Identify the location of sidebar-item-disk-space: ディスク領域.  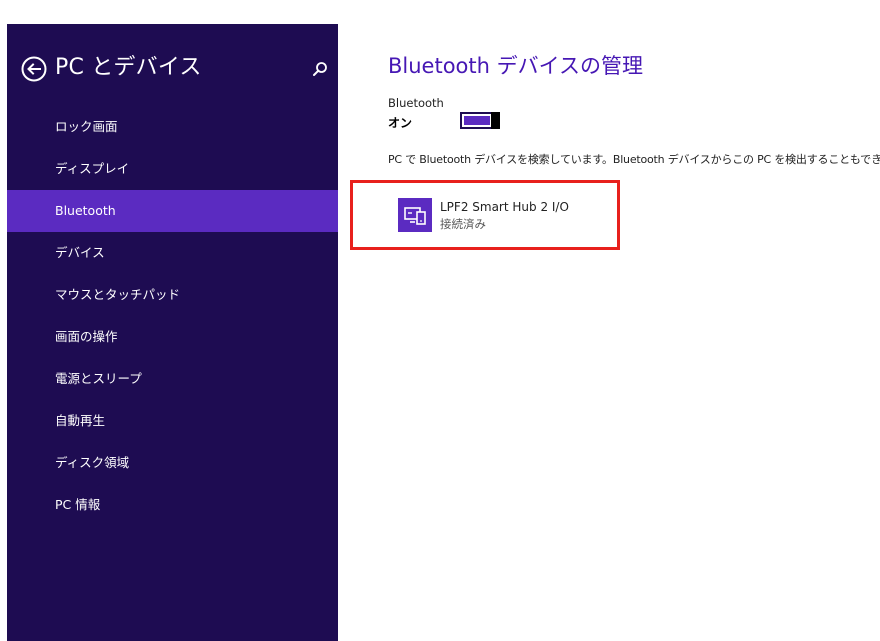
(172, 463).